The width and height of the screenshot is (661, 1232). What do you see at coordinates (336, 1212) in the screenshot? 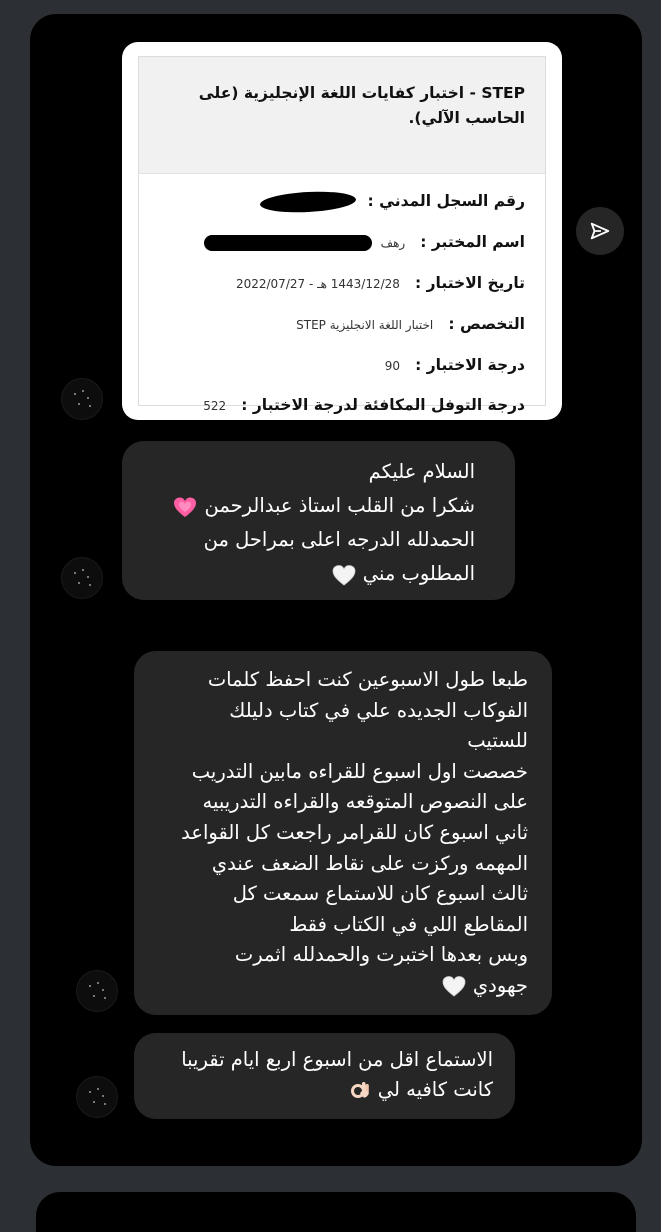
I see `next-screen-edge` at bounding box center [336, 1212].